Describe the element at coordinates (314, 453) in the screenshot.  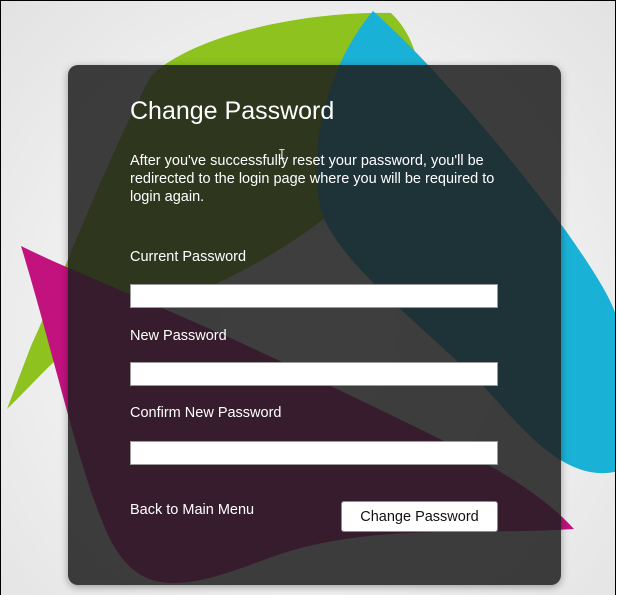
I see `confirm-password-input` at that location.